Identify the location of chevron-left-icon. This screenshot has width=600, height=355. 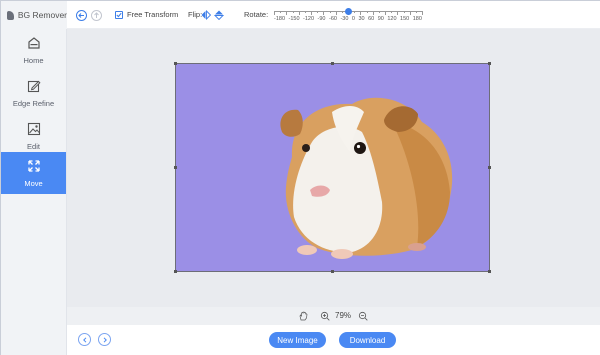
(84, 339).